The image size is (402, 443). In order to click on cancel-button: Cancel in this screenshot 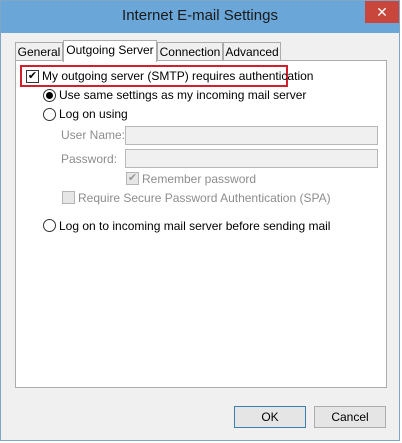, I will do `click(350, 417)`.